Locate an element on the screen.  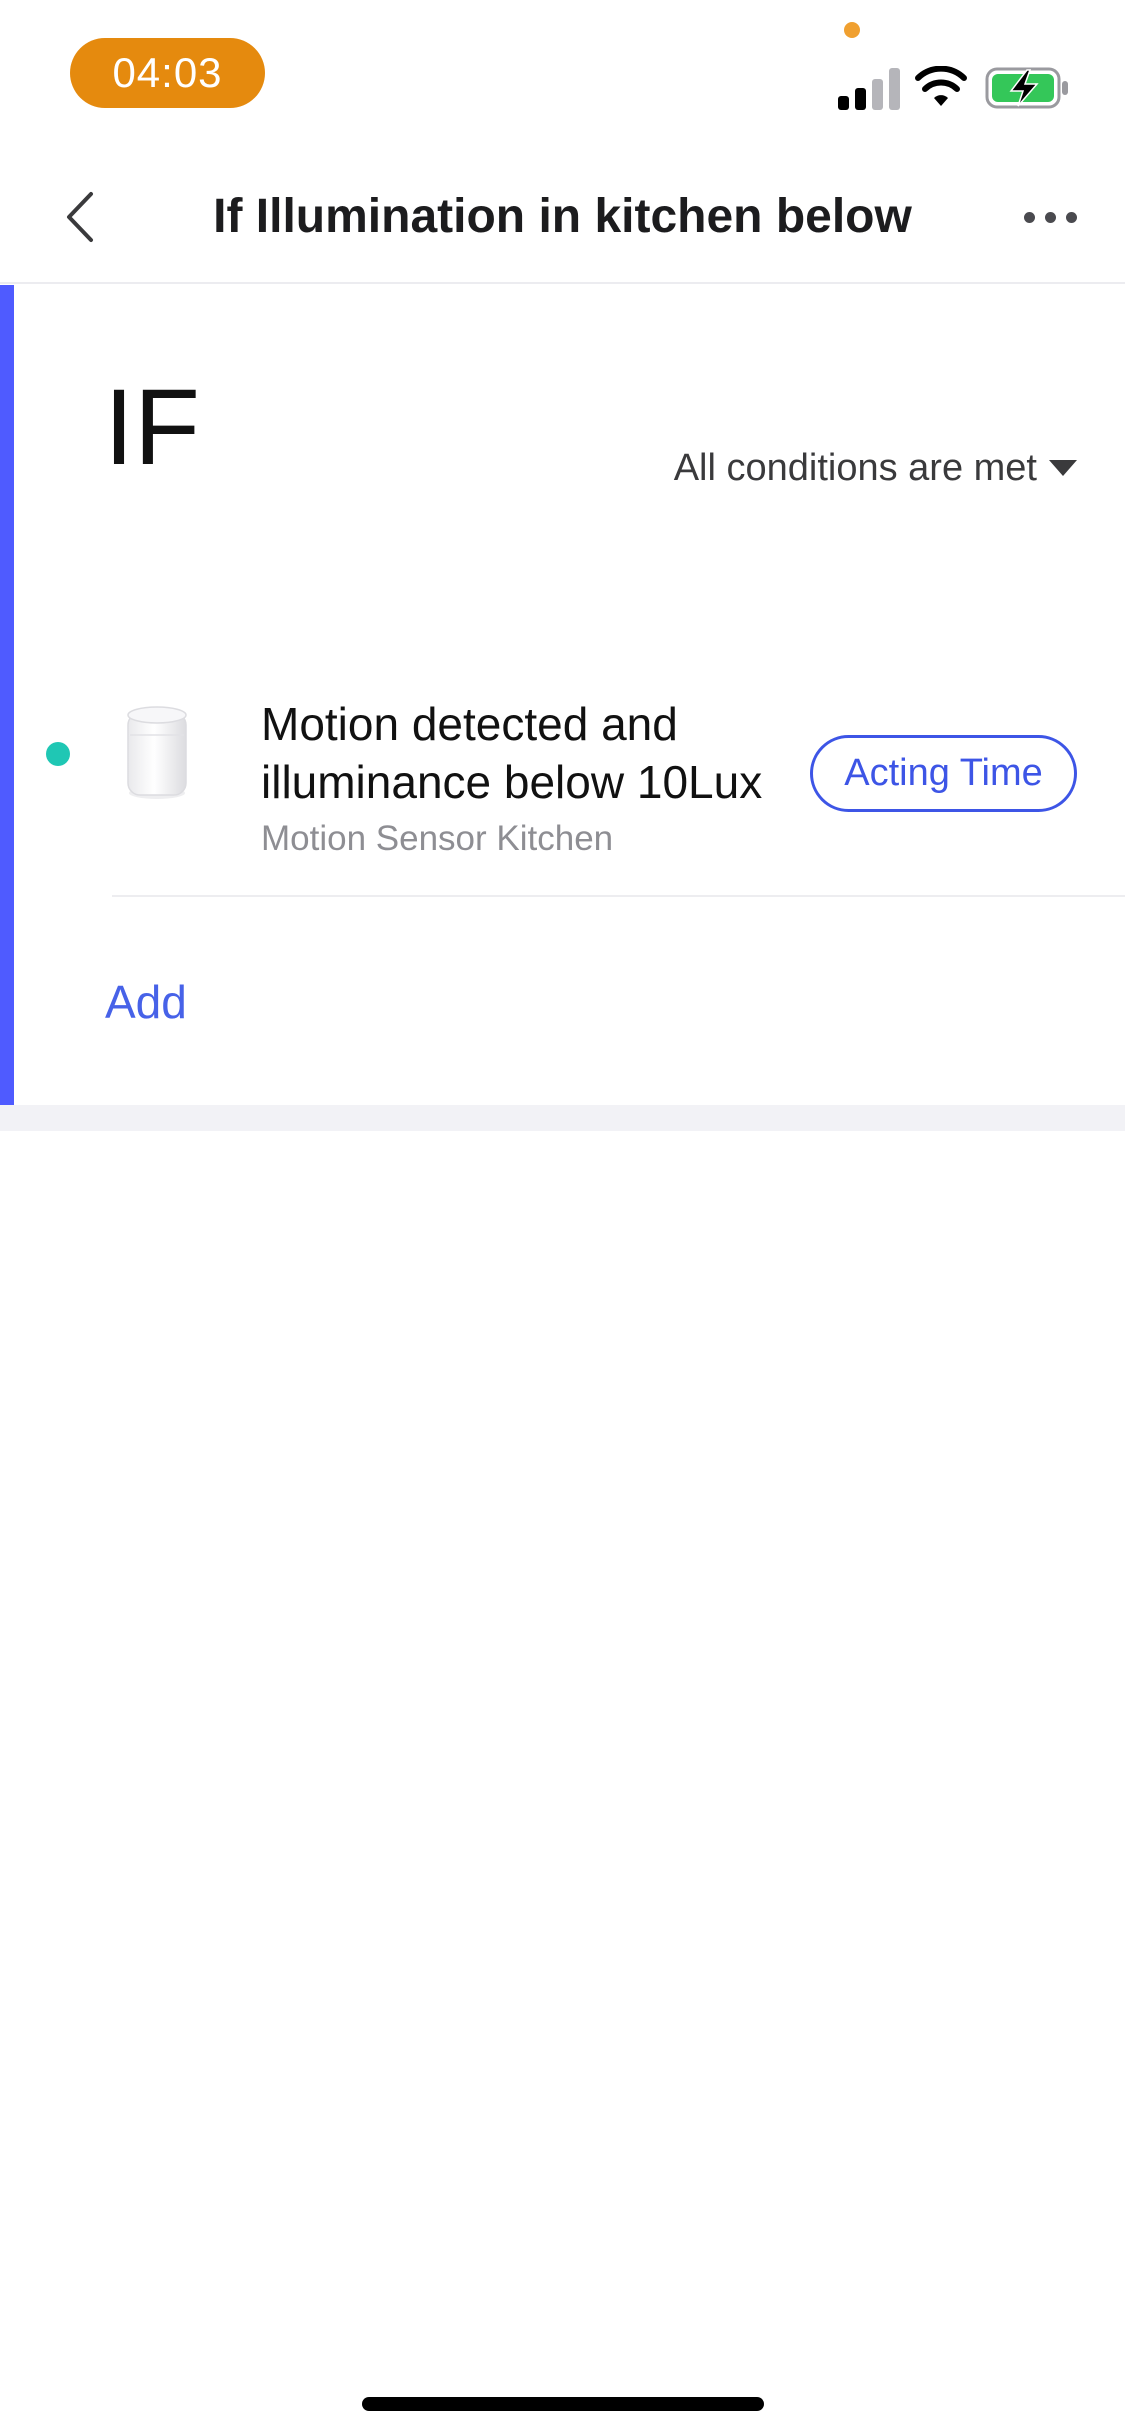
battery-charging-icon is located at coordinates (1026, 88).